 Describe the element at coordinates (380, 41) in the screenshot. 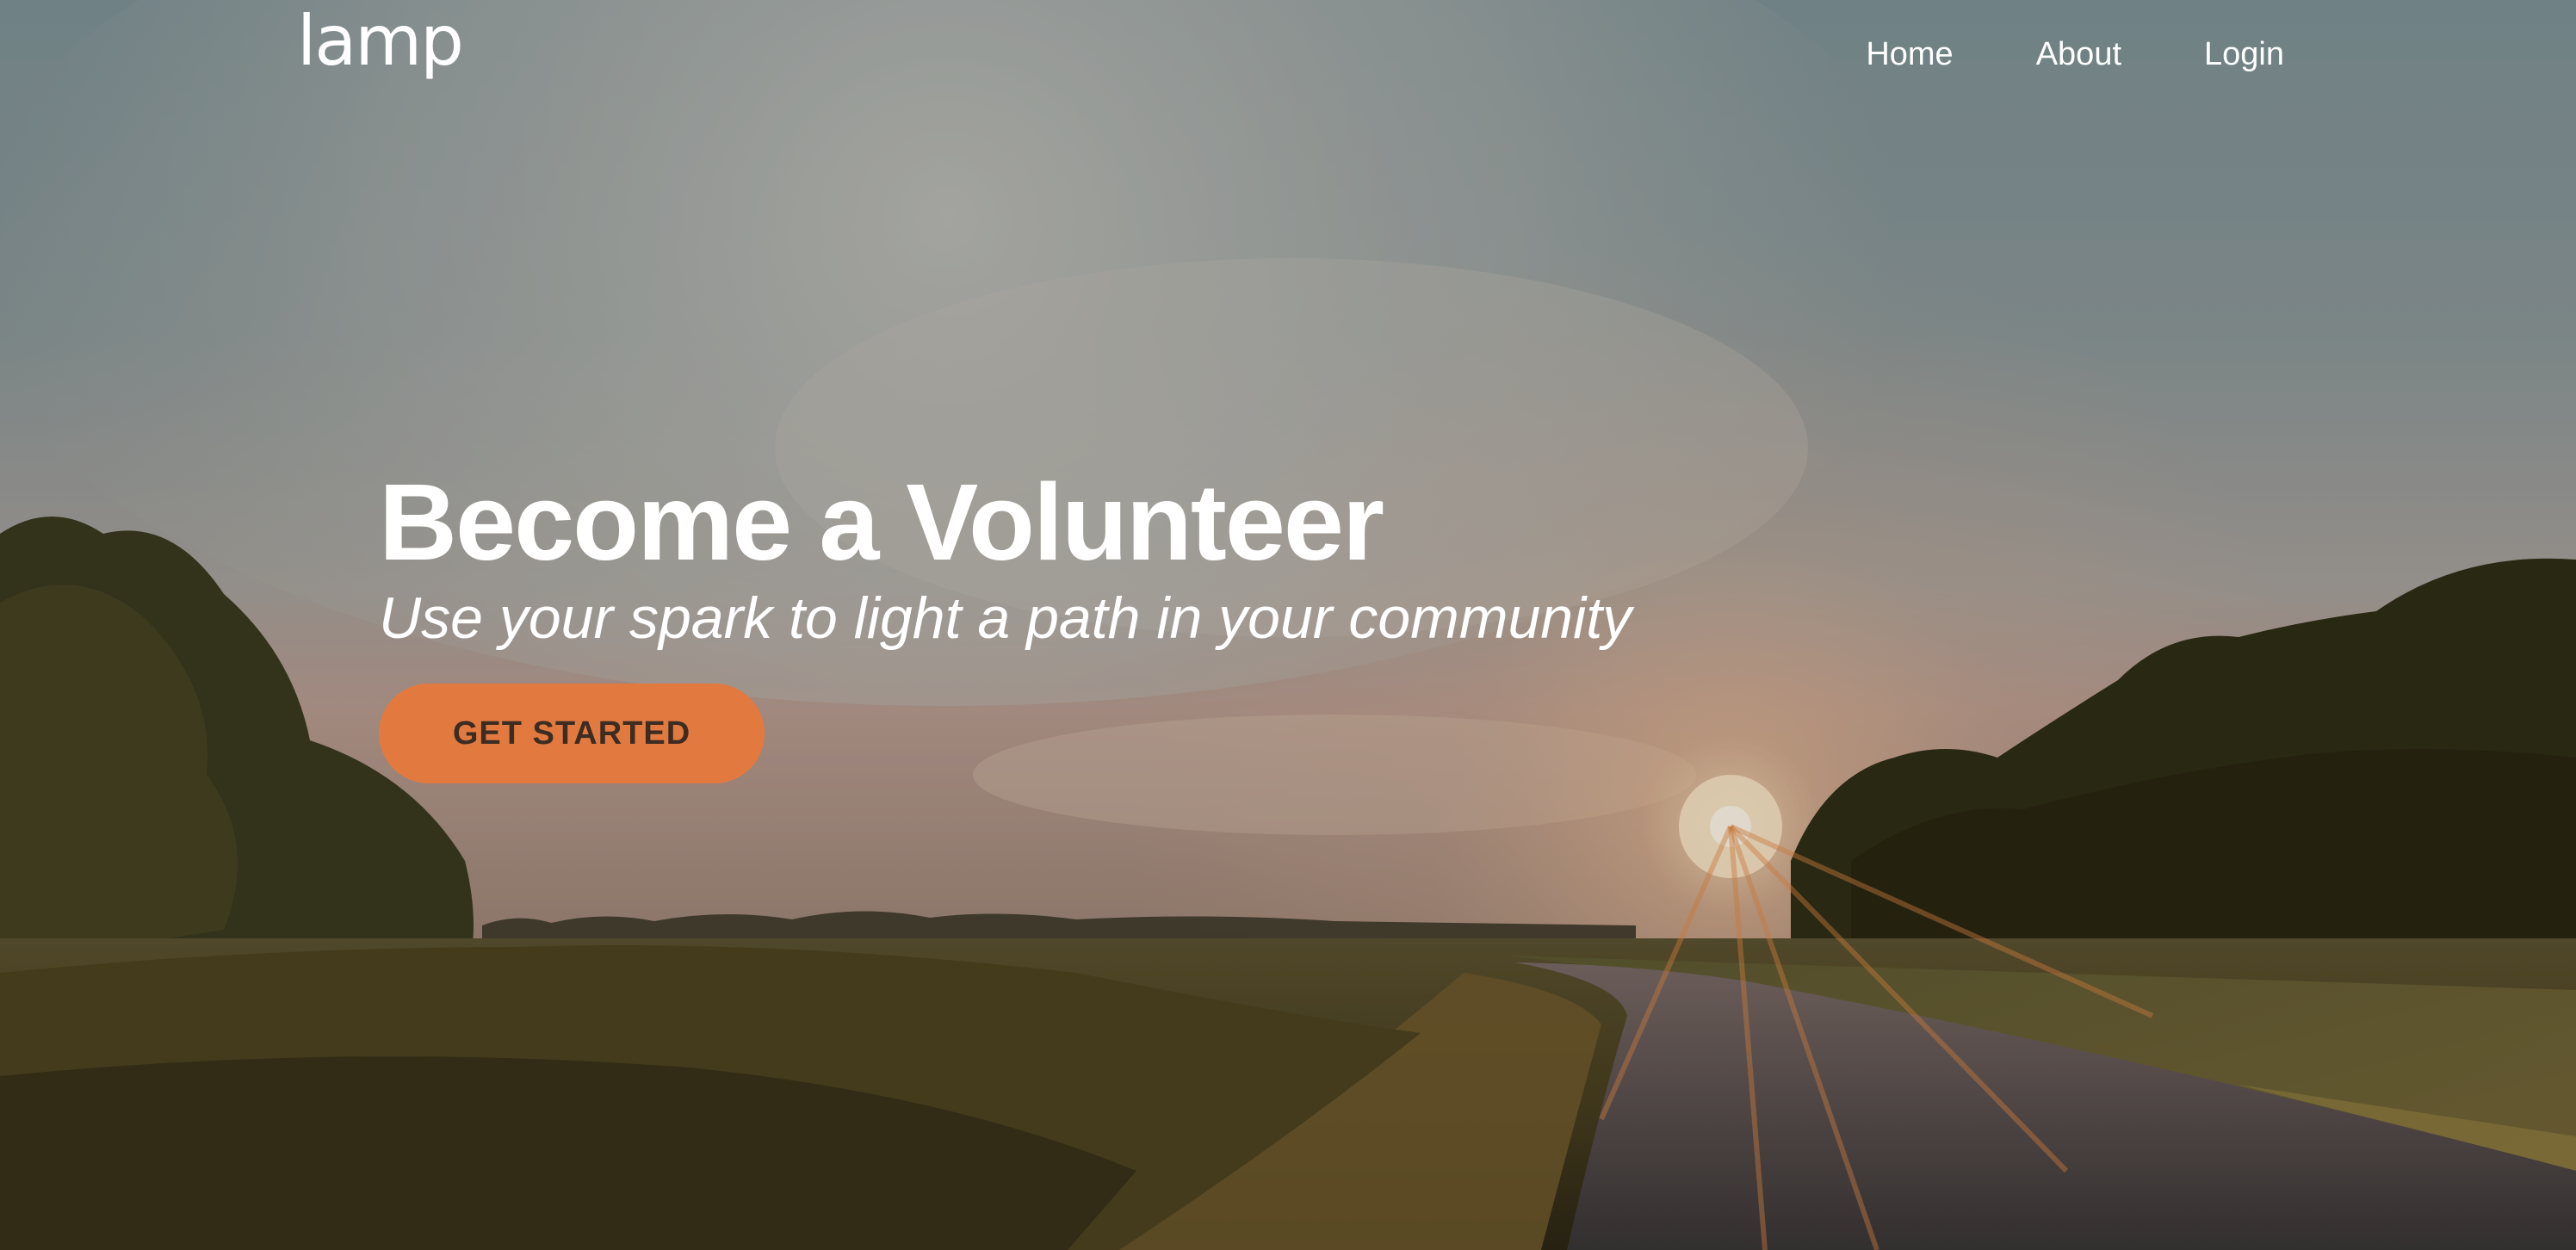

I see `brand-logo: lamp` at that location.